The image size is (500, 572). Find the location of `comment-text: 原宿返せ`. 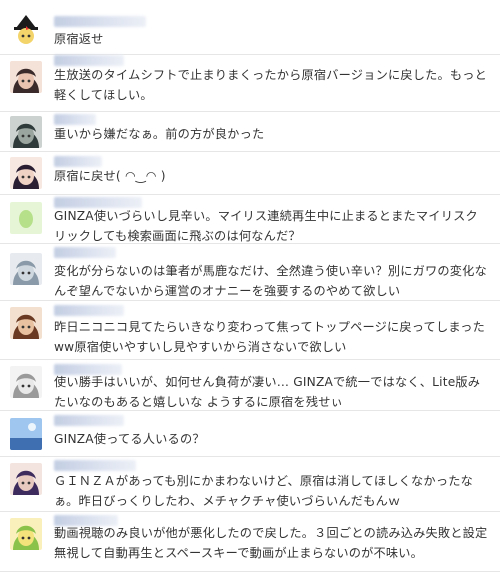

comment-text: 原宿返せ is located at coordinates (79, 39).